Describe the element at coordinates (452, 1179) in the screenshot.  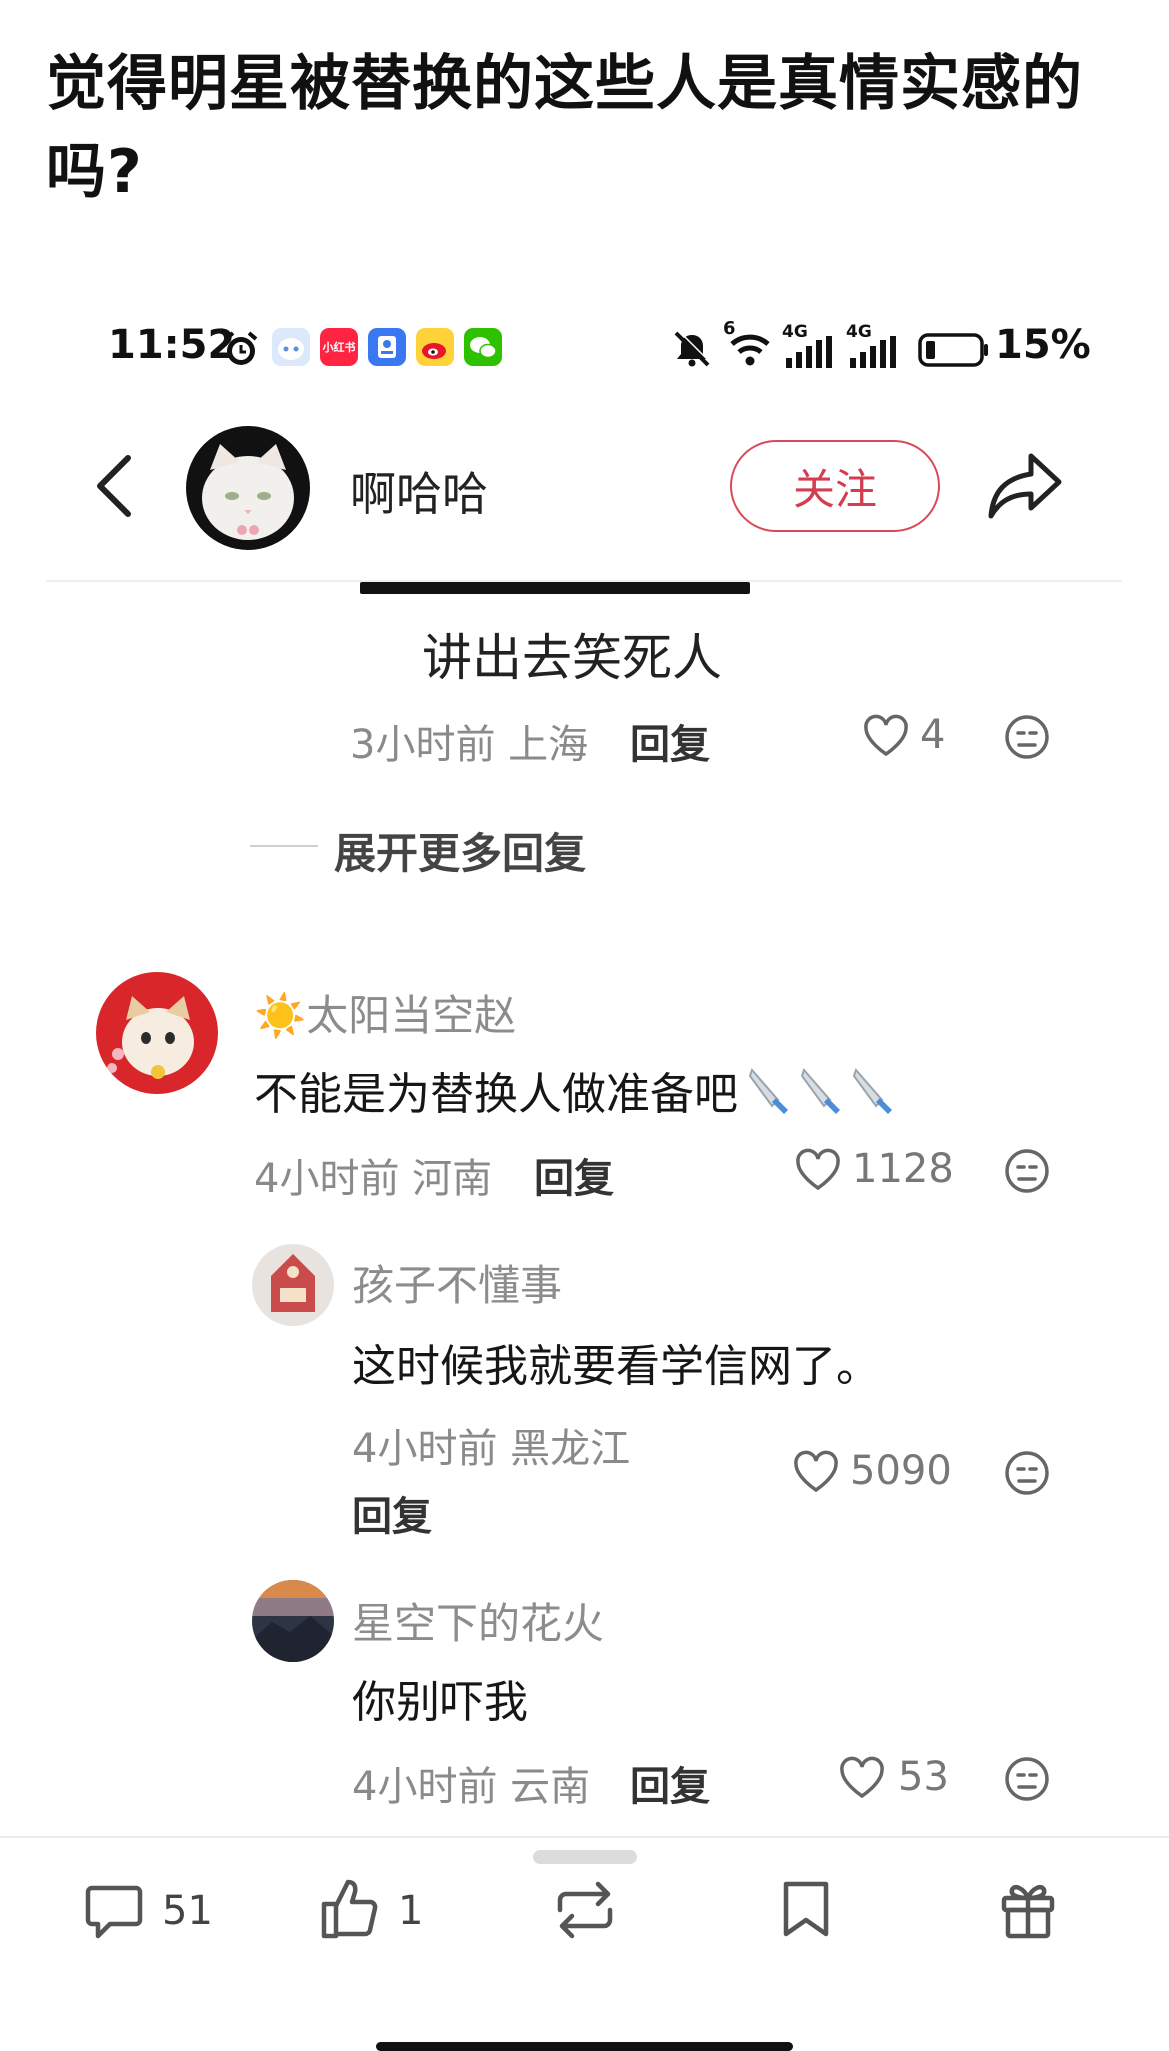
I see `comment-location: 河南` at that location.